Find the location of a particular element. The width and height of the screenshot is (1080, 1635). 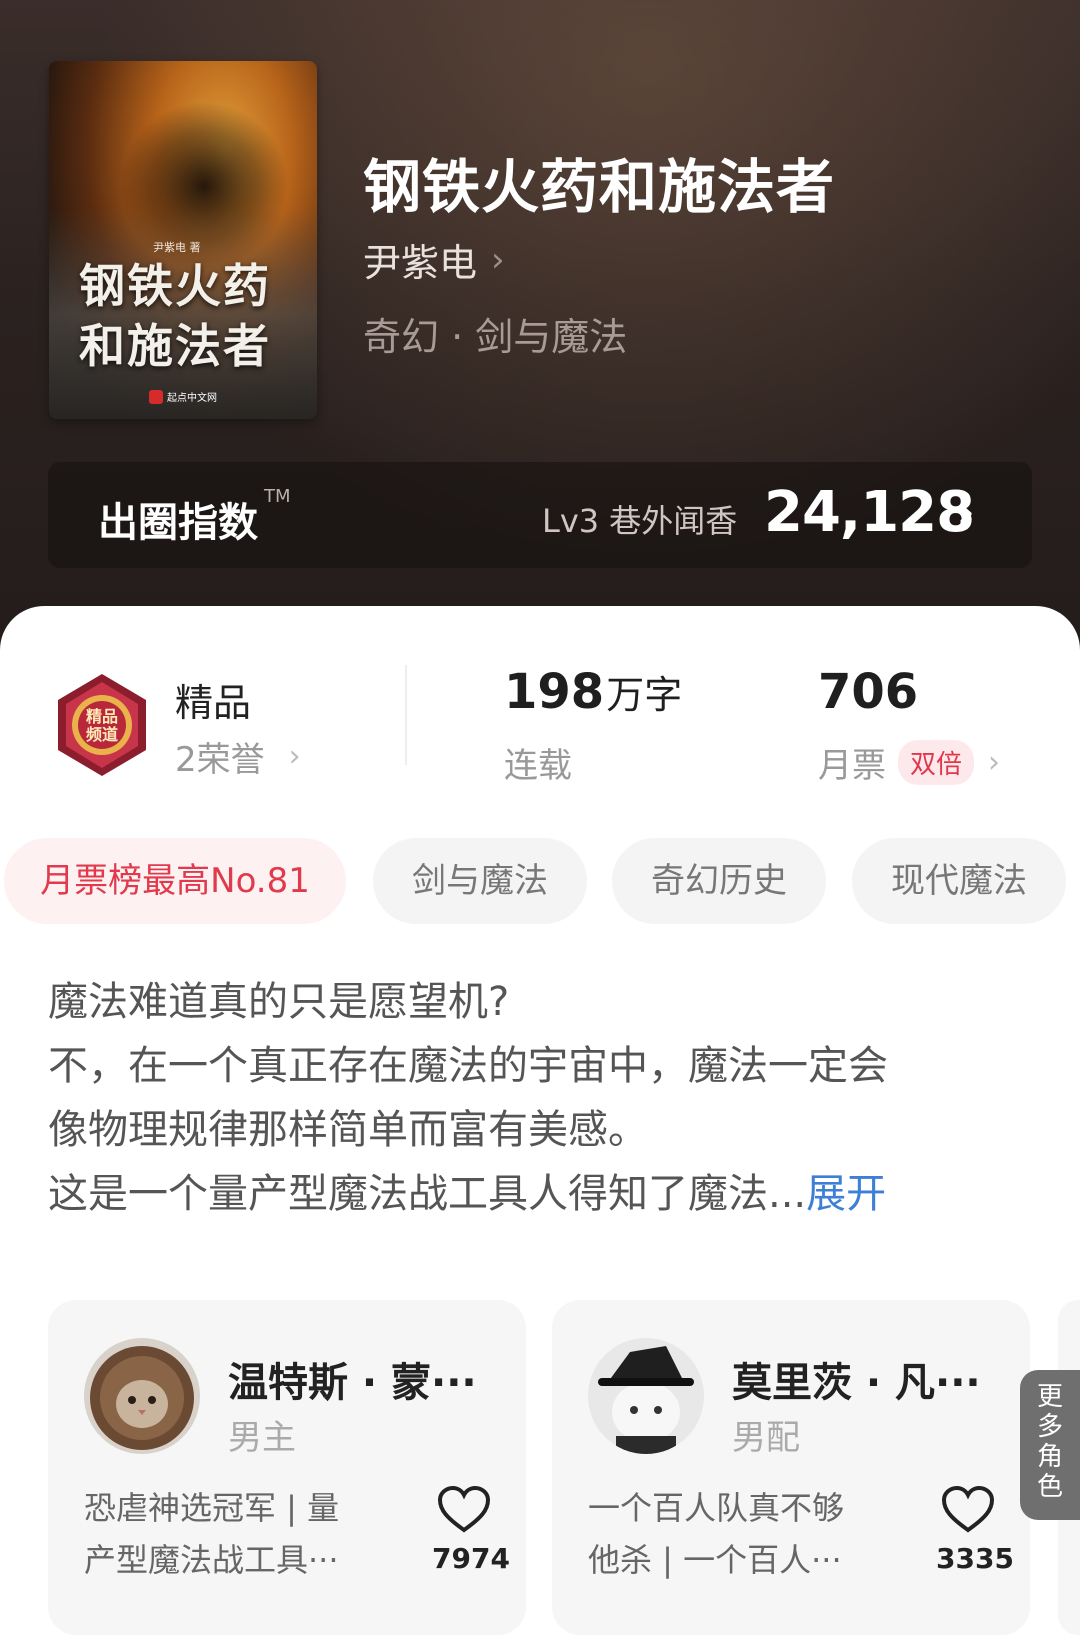

author-name: 尹紫电 is located at coordinates (420, 263).